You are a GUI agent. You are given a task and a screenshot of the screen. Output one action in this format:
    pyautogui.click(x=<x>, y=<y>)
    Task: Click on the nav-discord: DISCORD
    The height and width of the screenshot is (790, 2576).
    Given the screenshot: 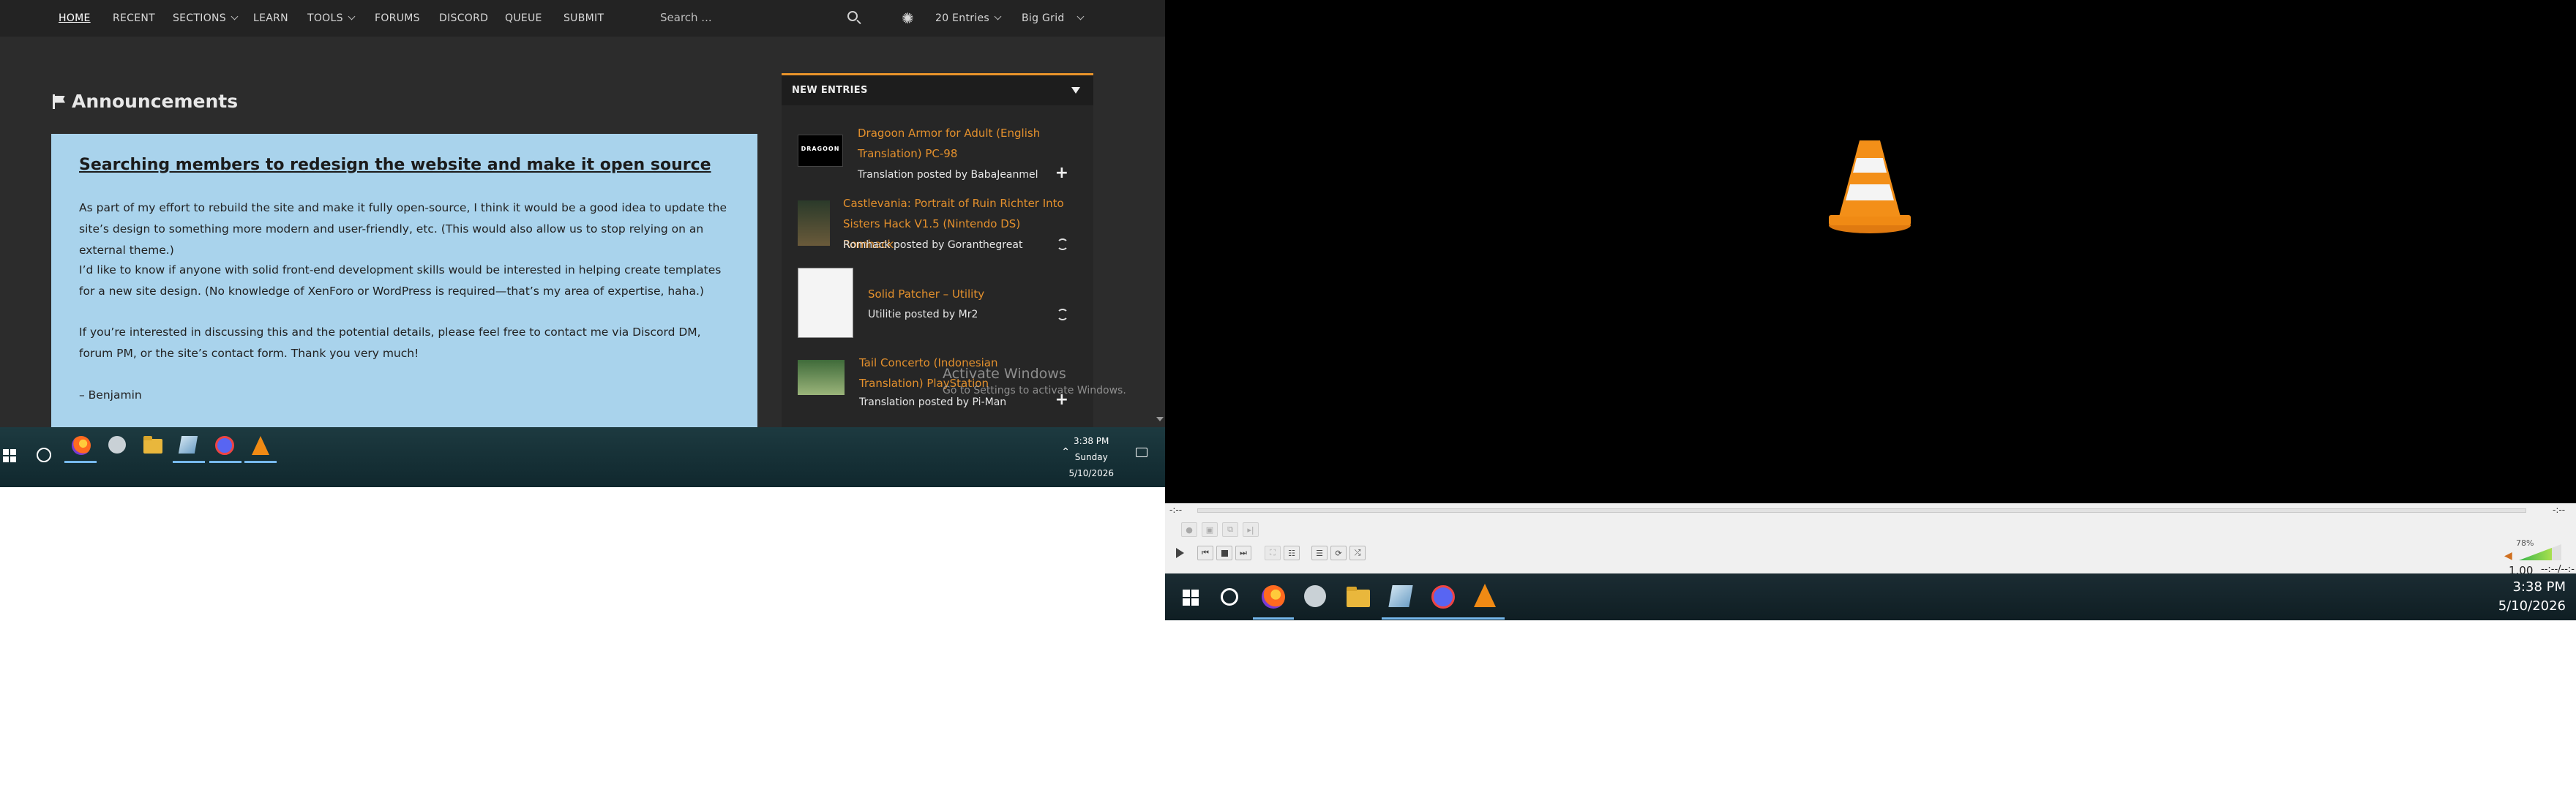 What is the action you would take?
    pyautogui.click(x=463, y=18)
    